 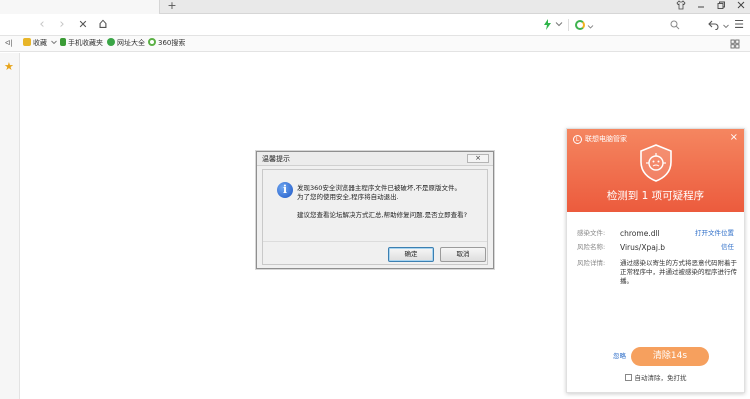 I want to click on shirt-icon, so click(x=681, y=7).